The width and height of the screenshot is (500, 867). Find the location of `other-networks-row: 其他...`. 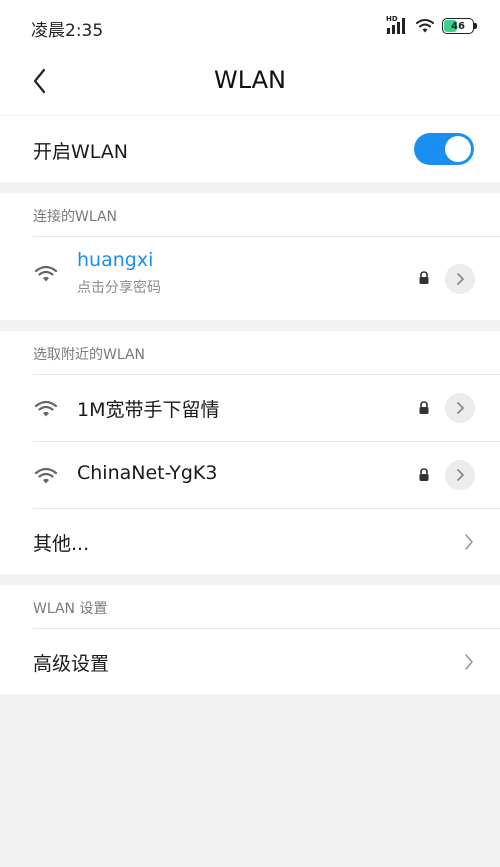

other-networks-row: 其他... is located at coordinates (250, 541).